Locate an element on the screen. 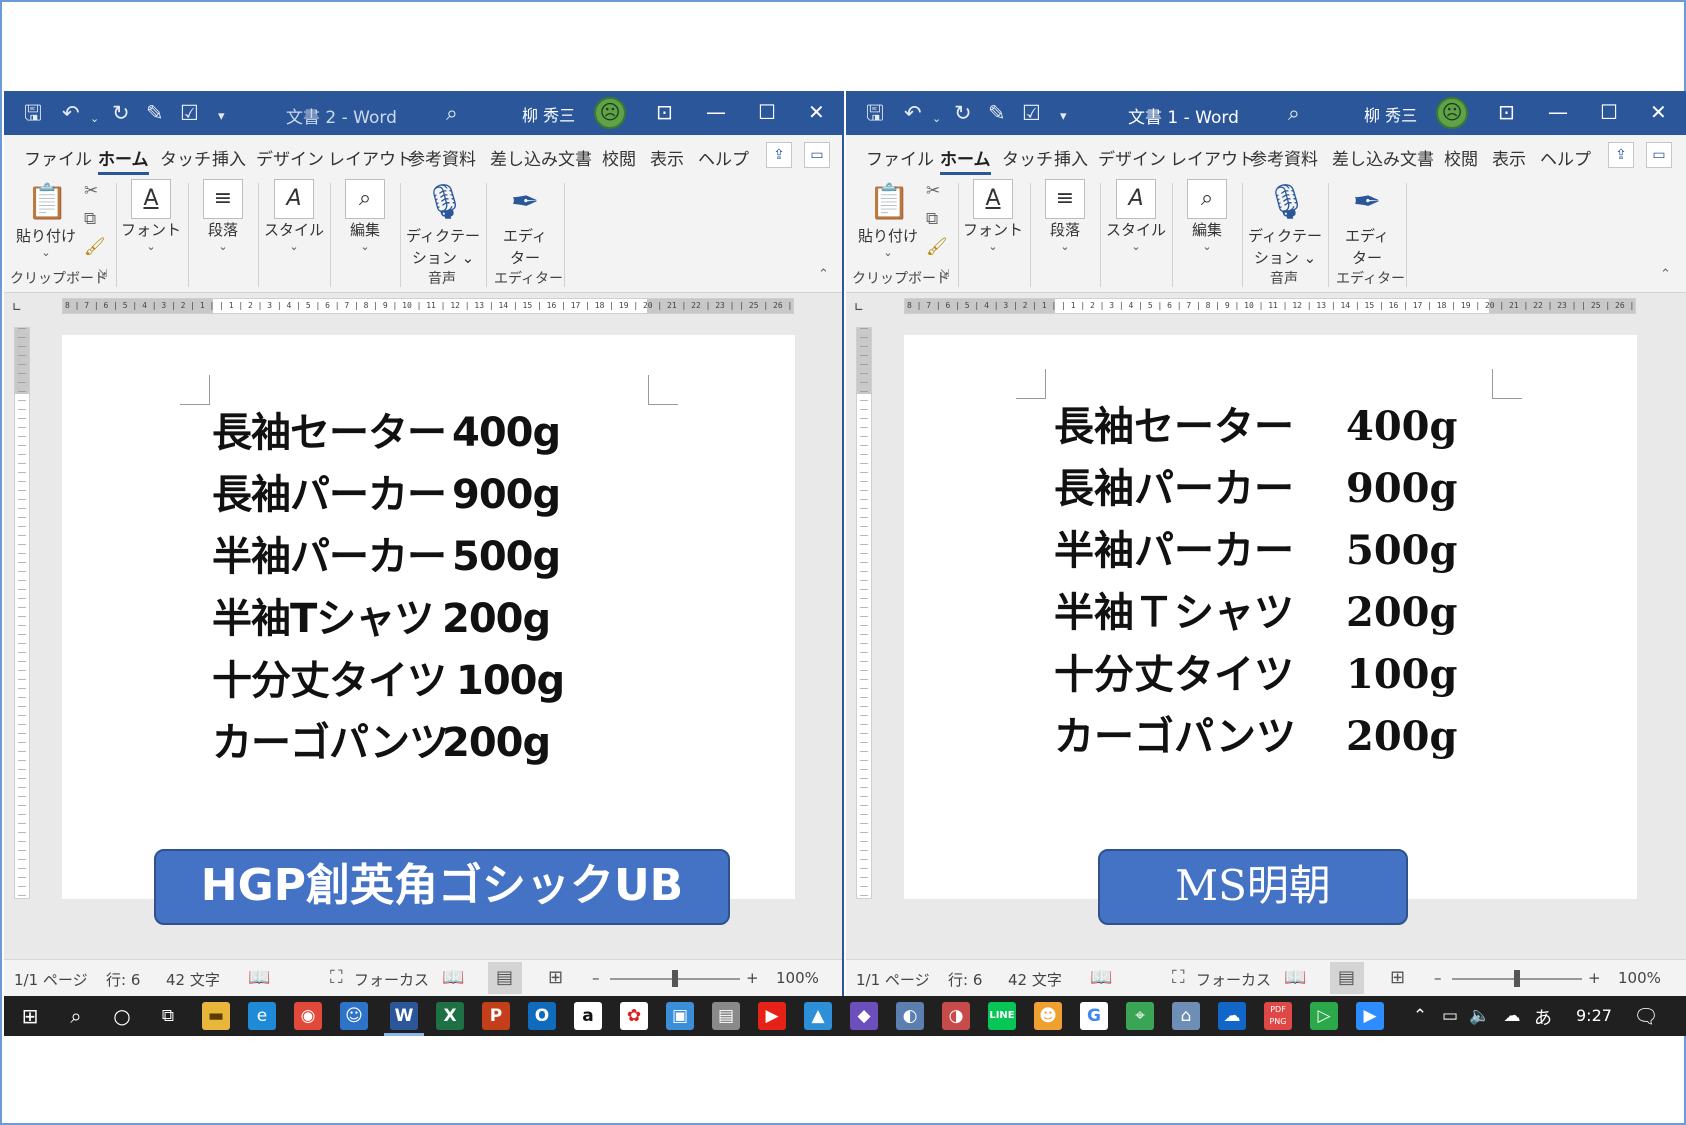 The image size is (1686, 1125). search-icon: ⌕ is located at coordinates (76, 1016).